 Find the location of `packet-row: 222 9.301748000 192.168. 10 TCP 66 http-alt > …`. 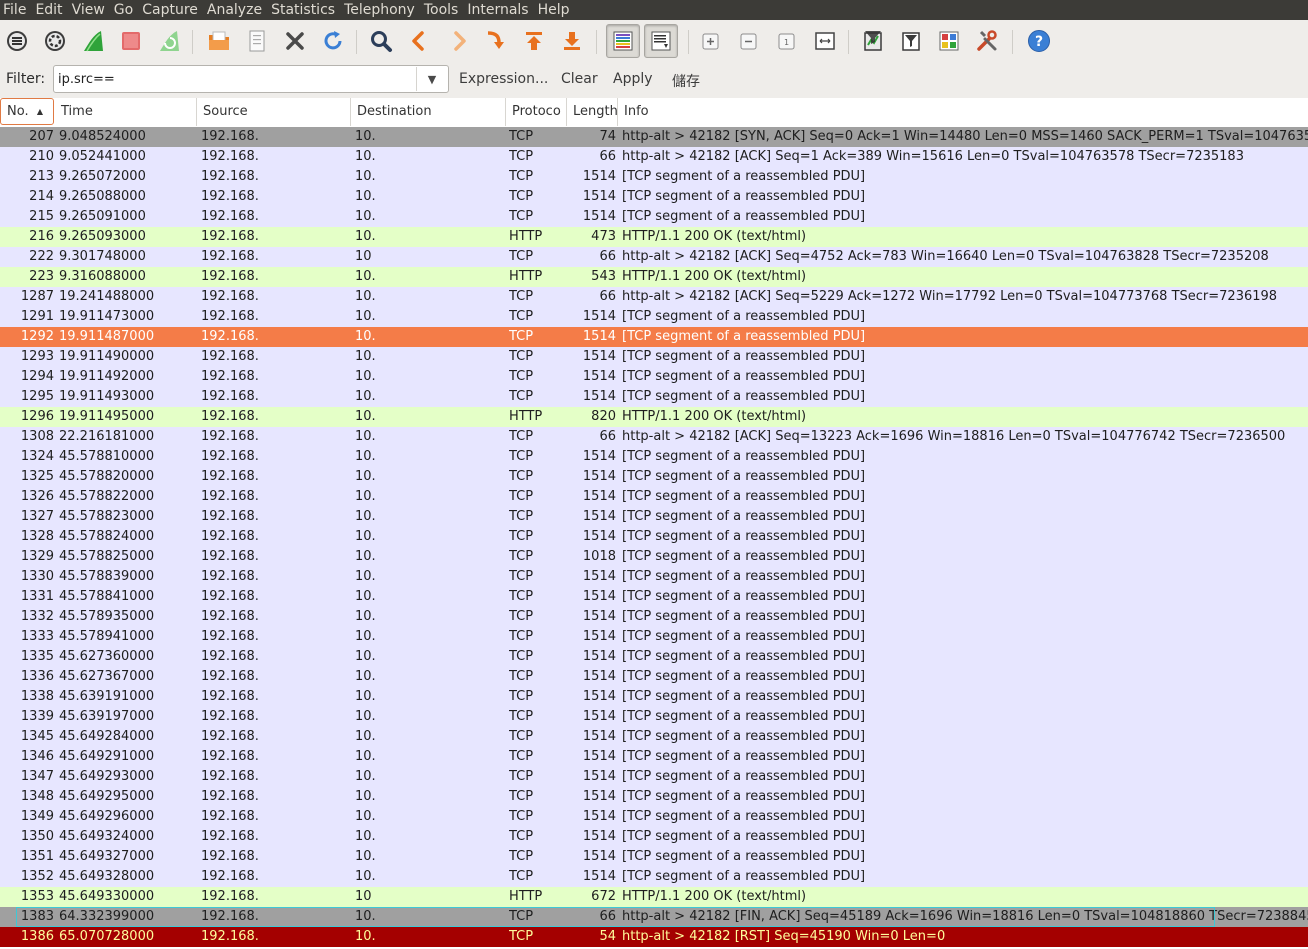

packet-row: 222 9.301748000 192.168. 10 TCP 66 http-alt > … is located at coordinates (654, 257).